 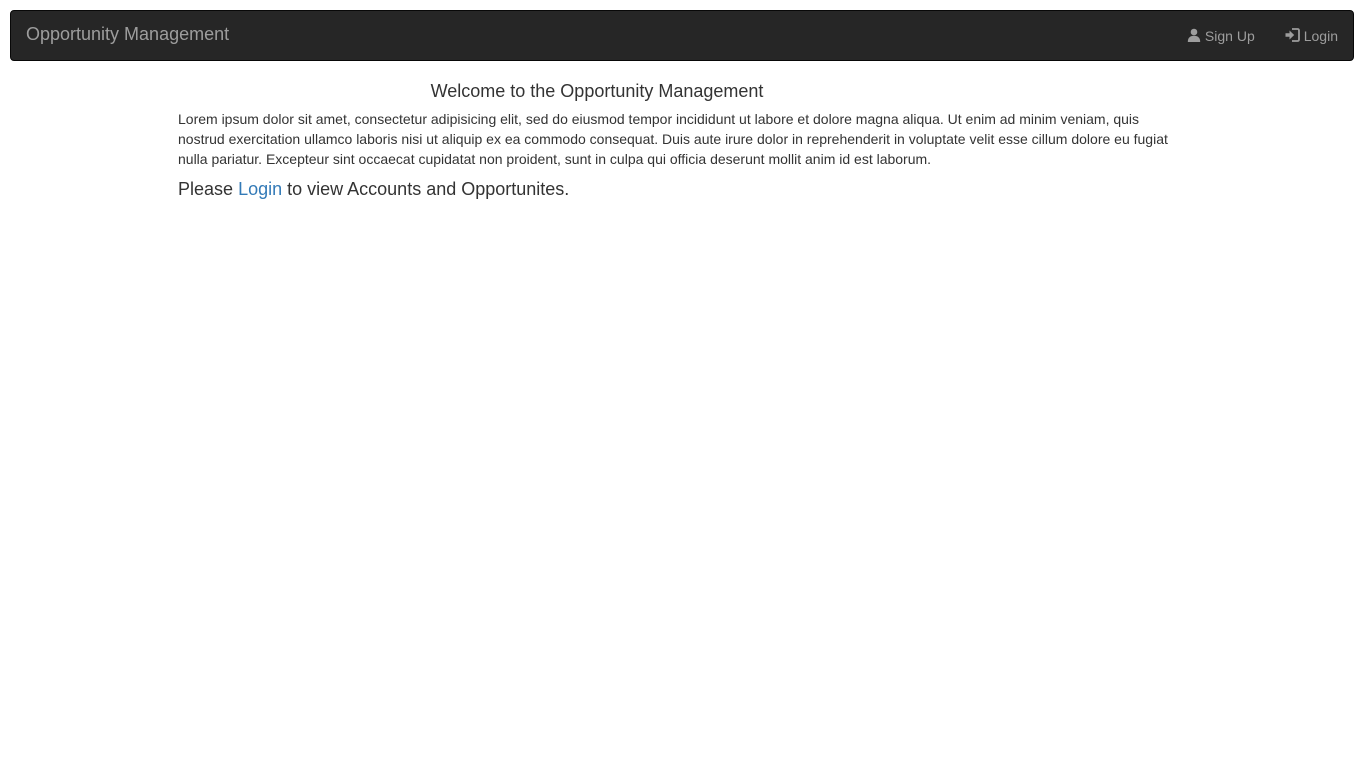 I want to click on login-nav-label: Login, so click(x=1320, y=35).